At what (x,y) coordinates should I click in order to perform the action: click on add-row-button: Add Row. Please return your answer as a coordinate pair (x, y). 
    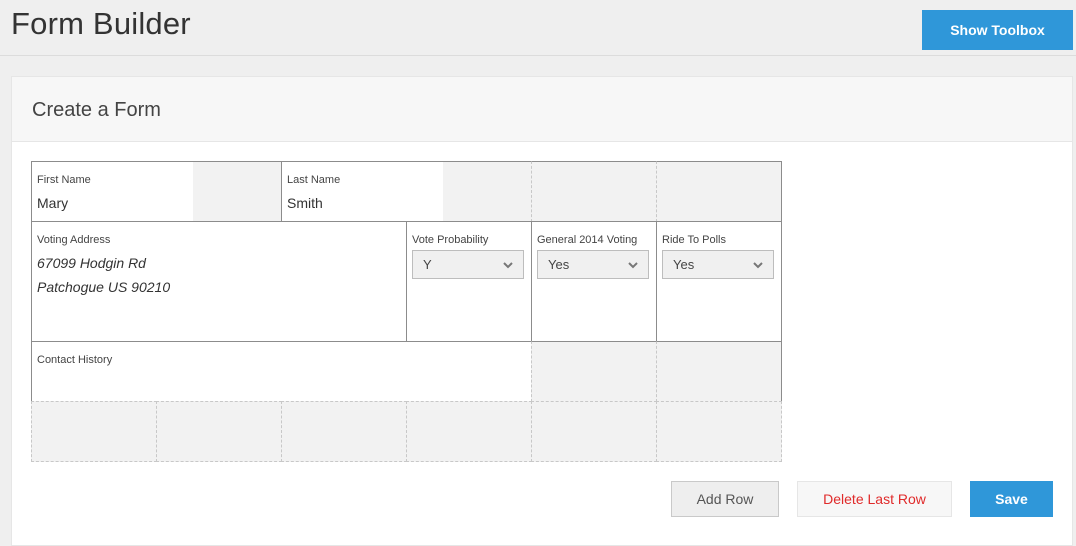
    Looking at the image, I should click on (725, 499).